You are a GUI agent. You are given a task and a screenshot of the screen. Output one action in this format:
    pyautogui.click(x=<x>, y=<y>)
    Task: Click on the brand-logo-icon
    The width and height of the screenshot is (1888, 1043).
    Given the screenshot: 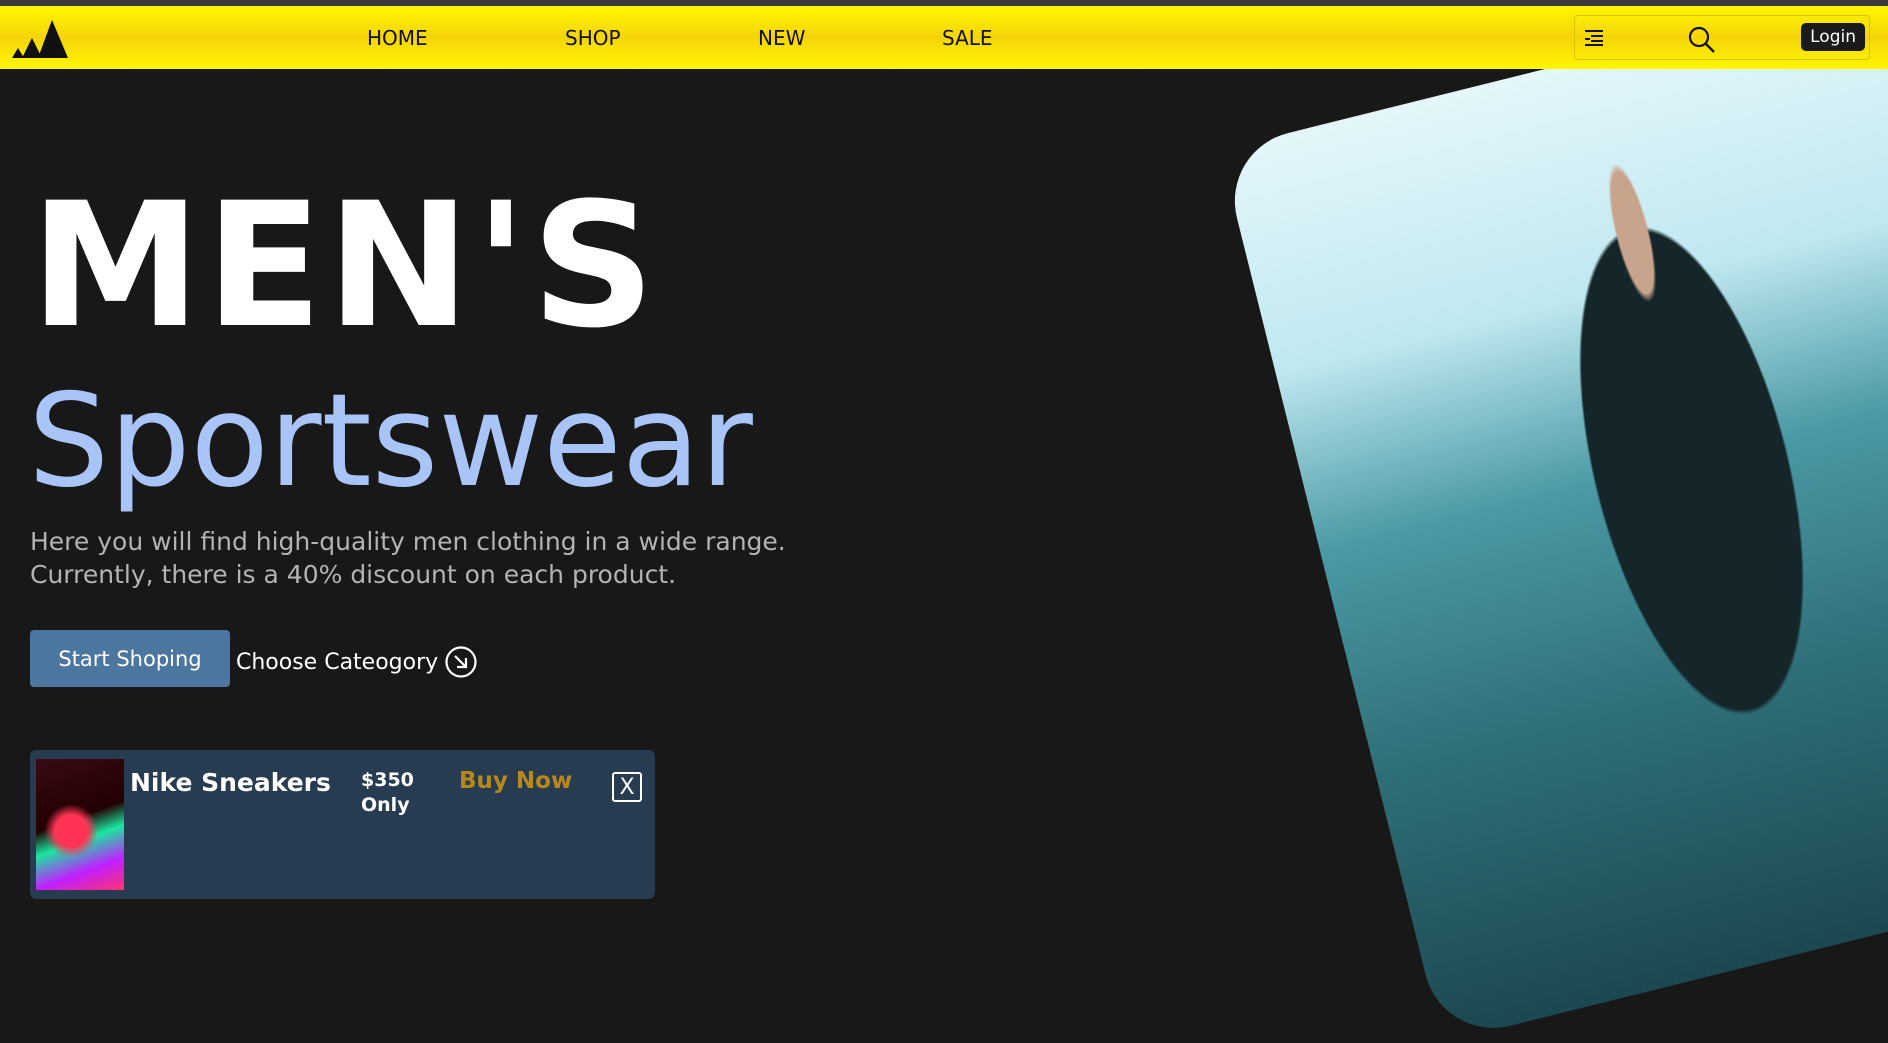 What is the action you would take?
    pyautogui.click(x=43, y=40)
    